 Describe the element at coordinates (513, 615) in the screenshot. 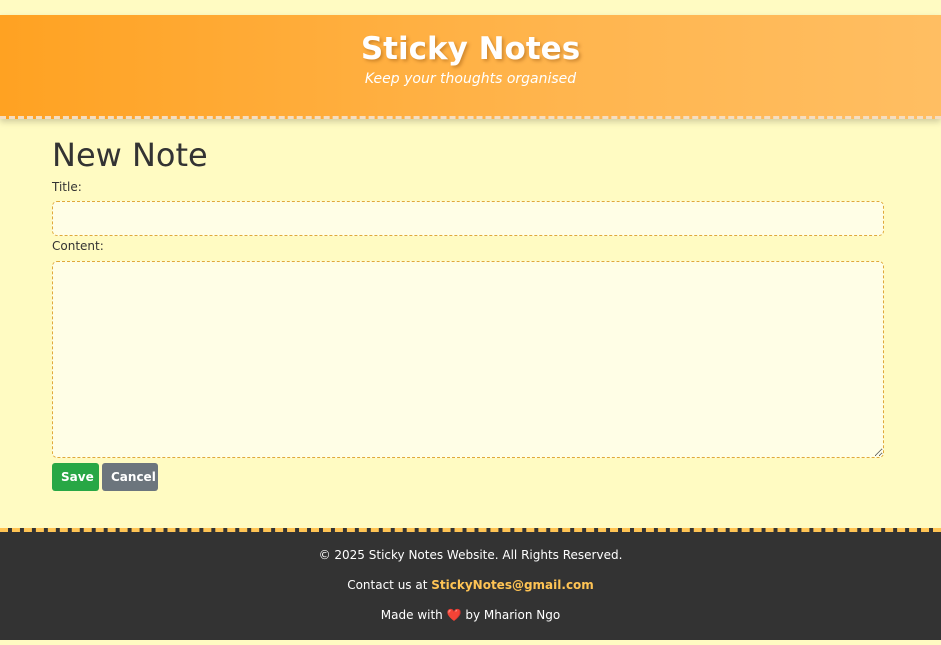

I see `author-credit: by Mharion Ngo` at that location.